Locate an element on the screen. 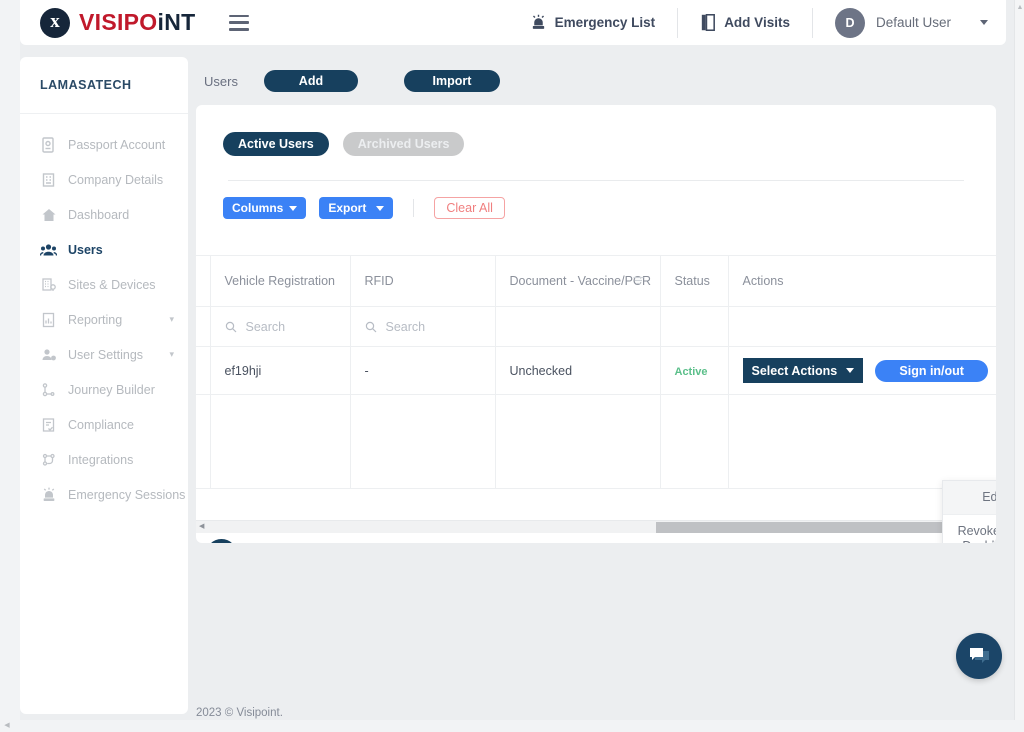 The height and width of the screenshot is (732, 1024). hamburger-icon is located at coordinates (239, 22).